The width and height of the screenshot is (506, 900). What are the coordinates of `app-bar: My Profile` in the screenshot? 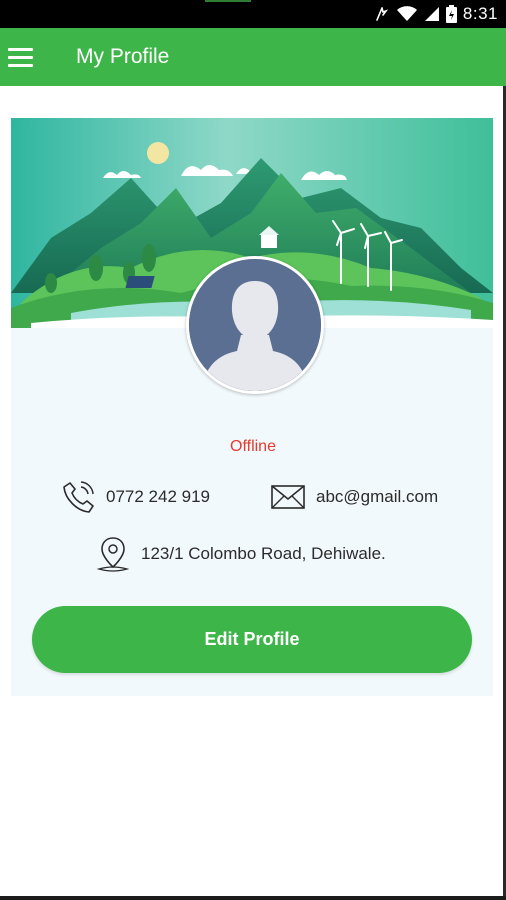 It's located at (253, 57).